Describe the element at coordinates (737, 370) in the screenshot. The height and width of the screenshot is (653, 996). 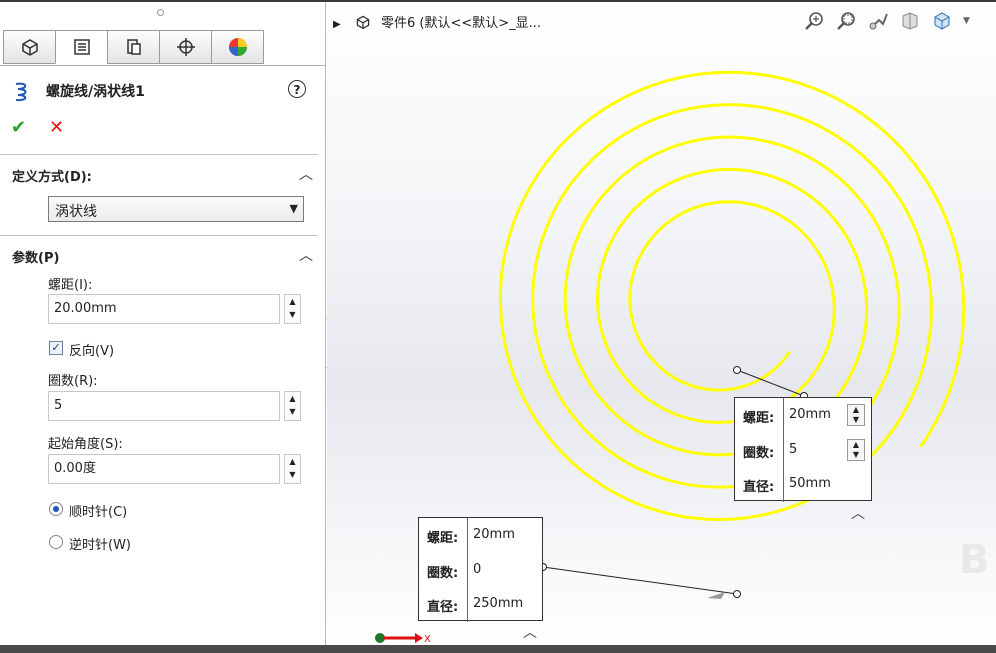
I see `inner-leader-start-icon` at that location.